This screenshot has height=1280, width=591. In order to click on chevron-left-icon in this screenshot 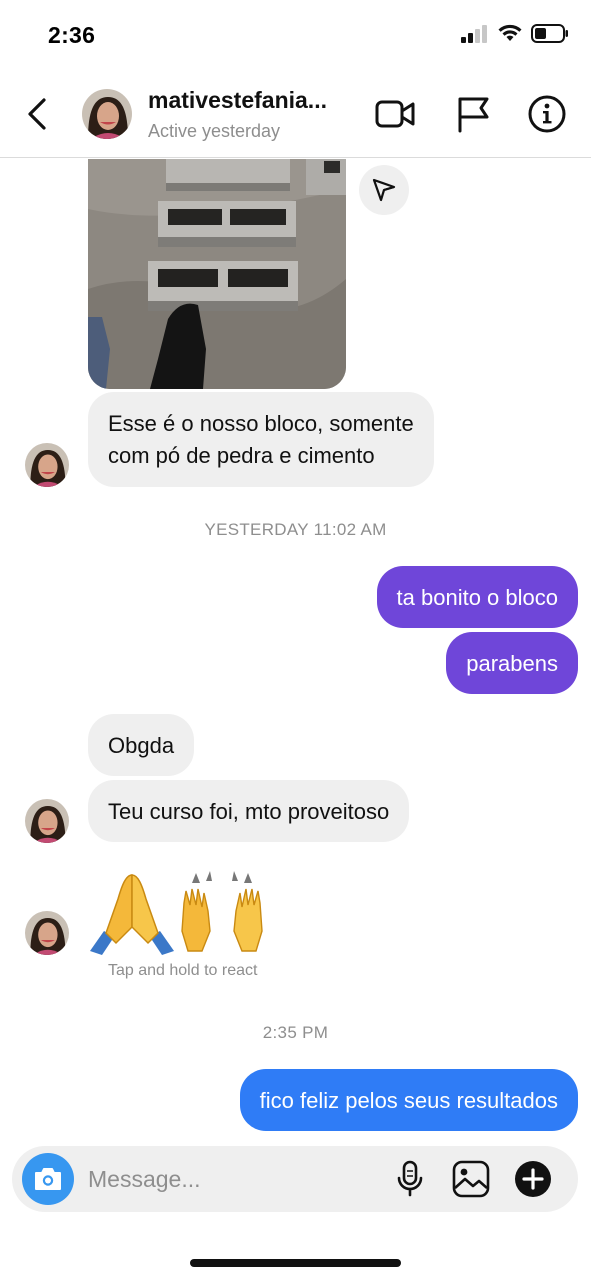, I will do `click(37, 114)`.